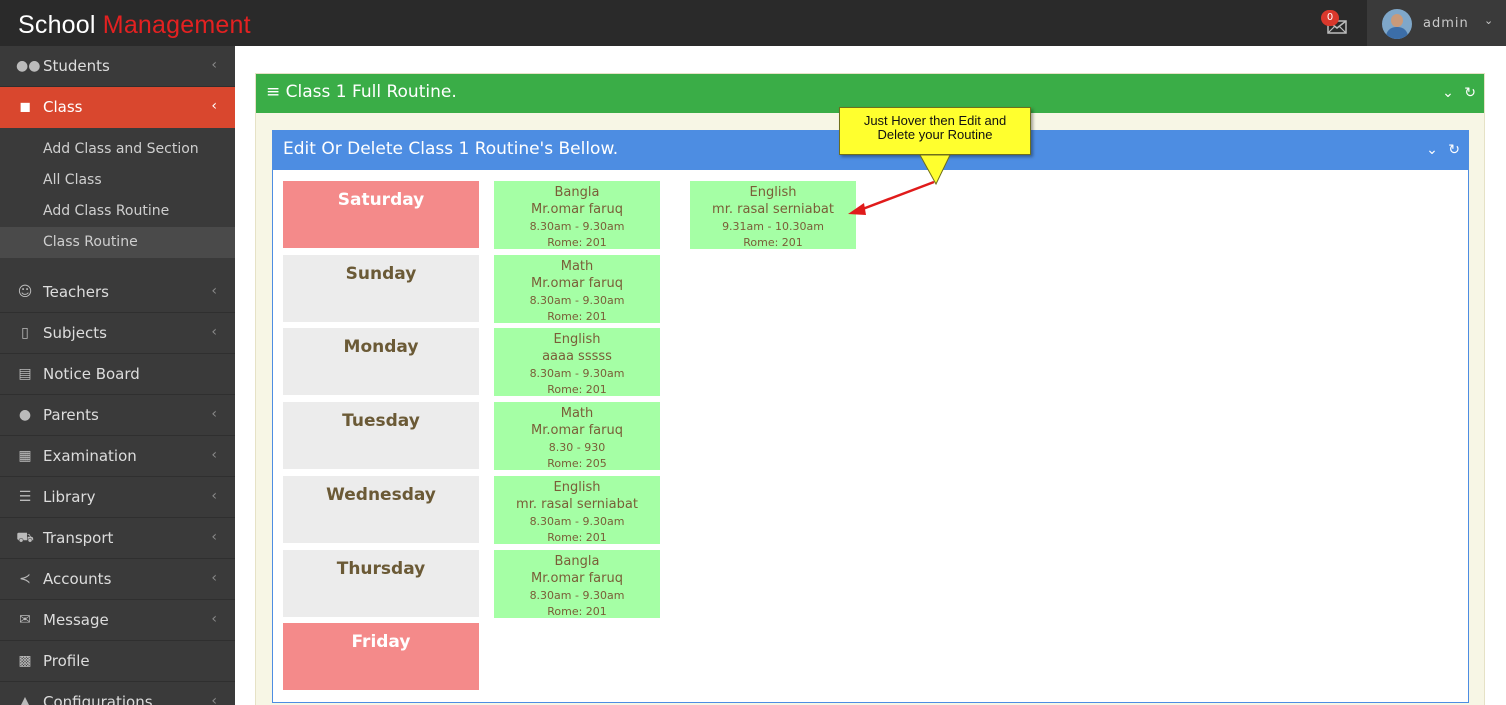  I want to click on table-icon: ▦, so click(25, 456).